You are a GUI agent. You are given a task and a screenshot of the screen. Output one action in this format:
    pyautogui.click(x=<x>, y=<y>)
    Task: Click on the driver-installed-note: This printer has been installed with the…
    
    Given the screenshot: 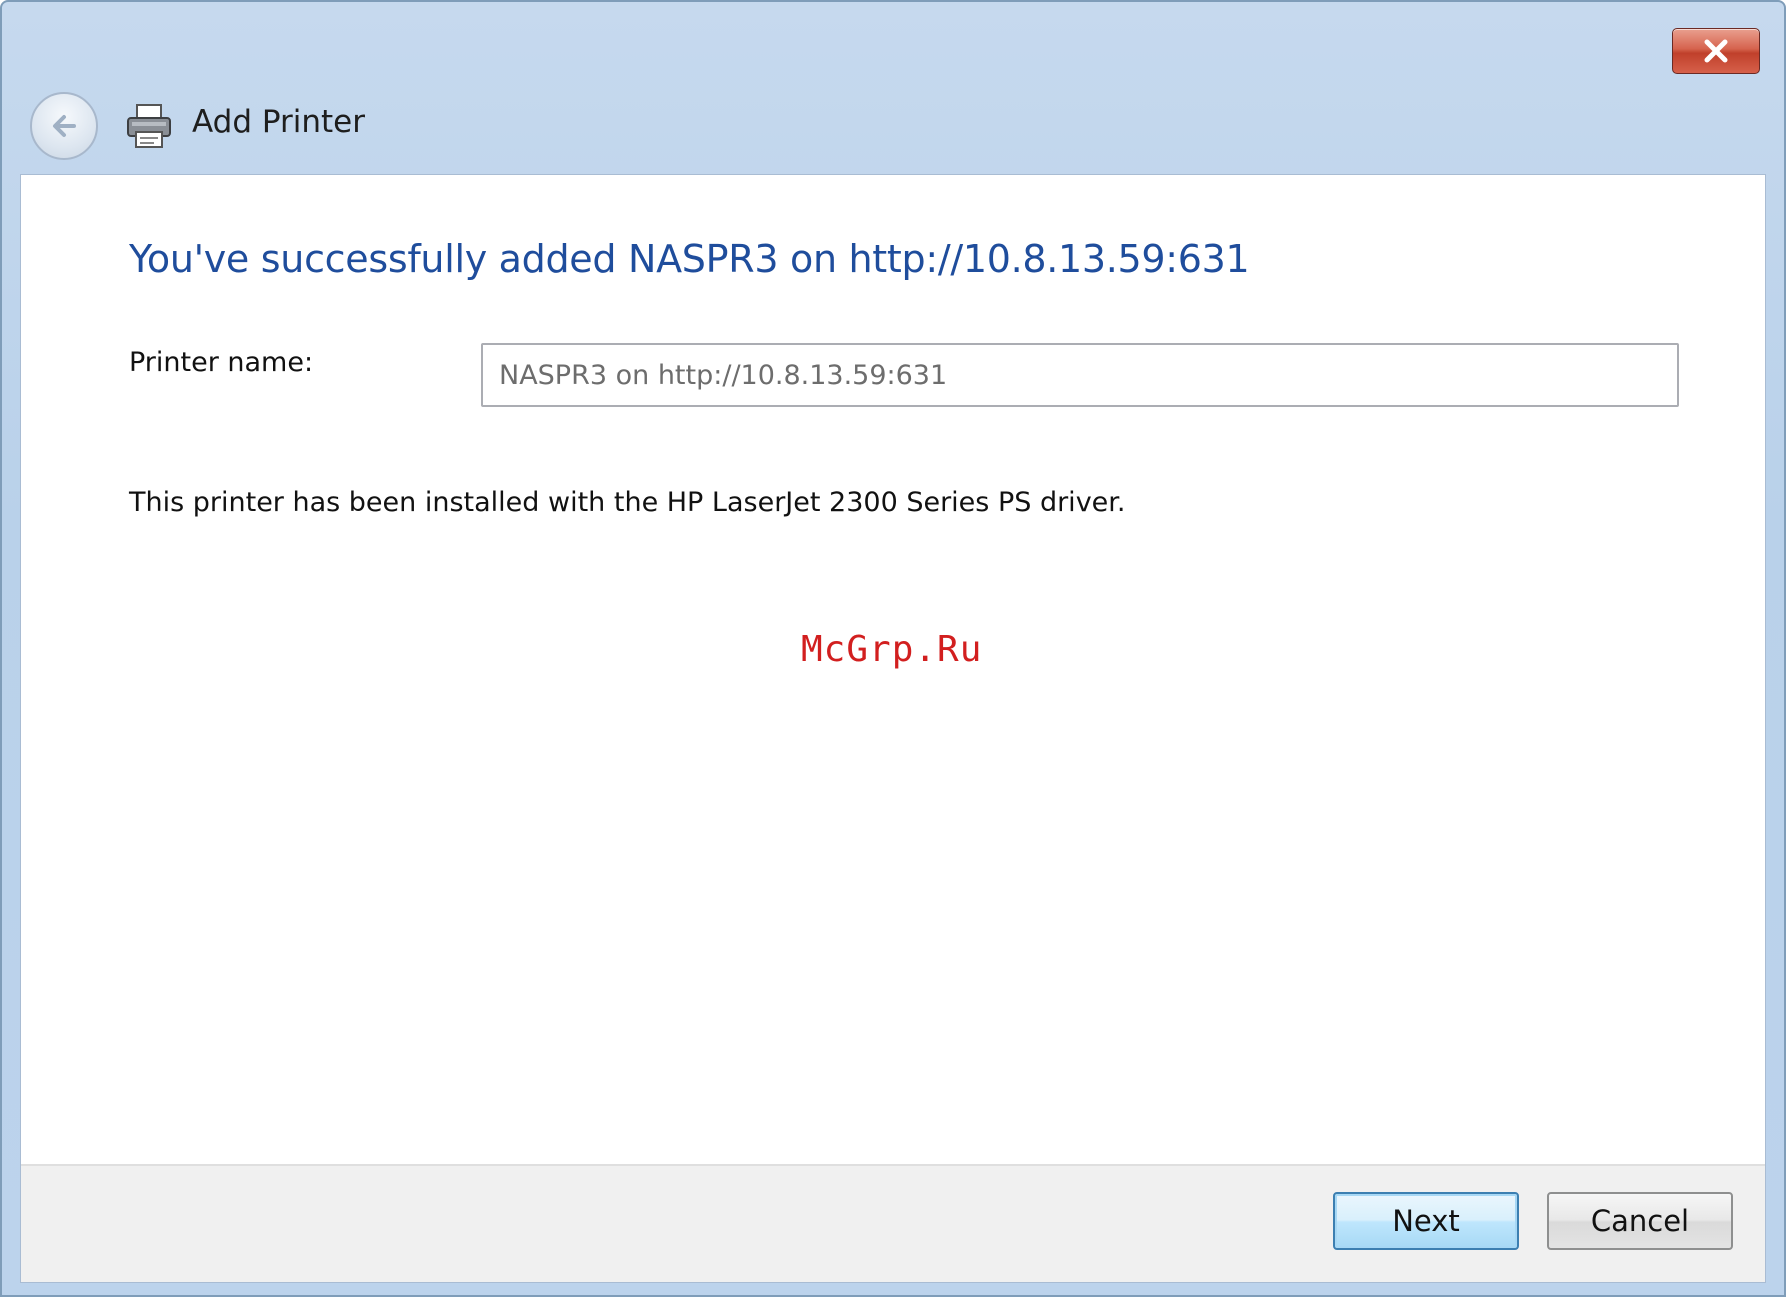 What is the action you would take?
    pyautogui.click(x=627, y=502)
    